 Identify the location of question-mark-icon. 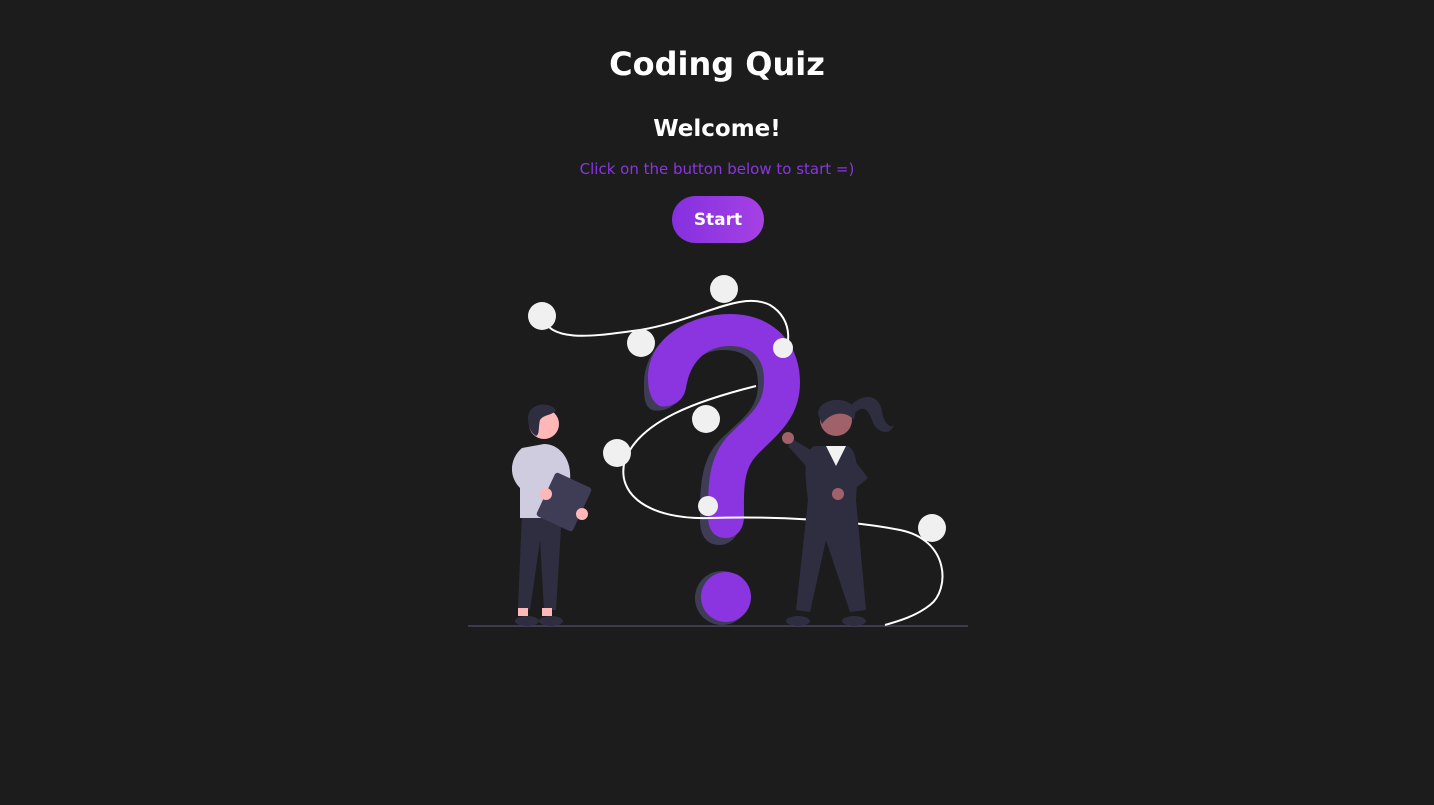
(724, 468).